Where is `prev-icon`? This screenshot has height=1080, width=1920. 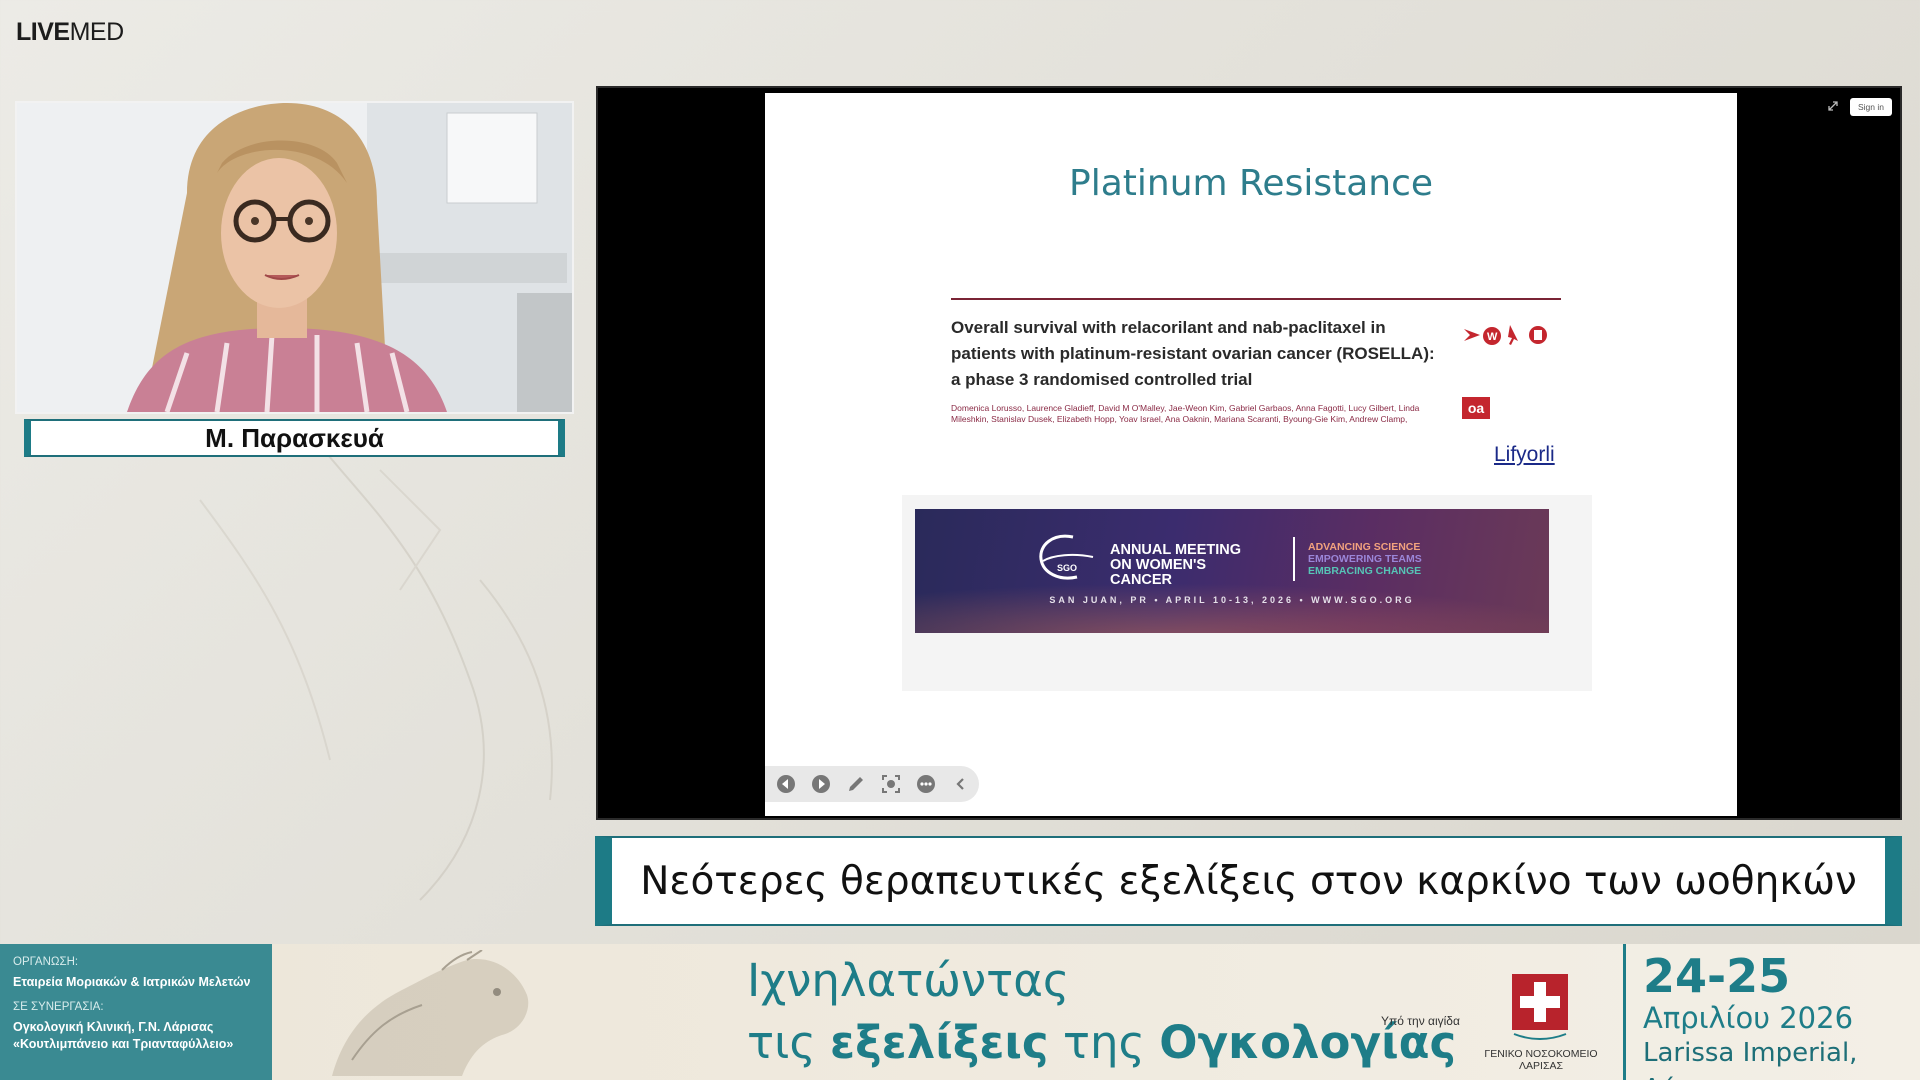 prev-icon is located at coordinates (786, 784).